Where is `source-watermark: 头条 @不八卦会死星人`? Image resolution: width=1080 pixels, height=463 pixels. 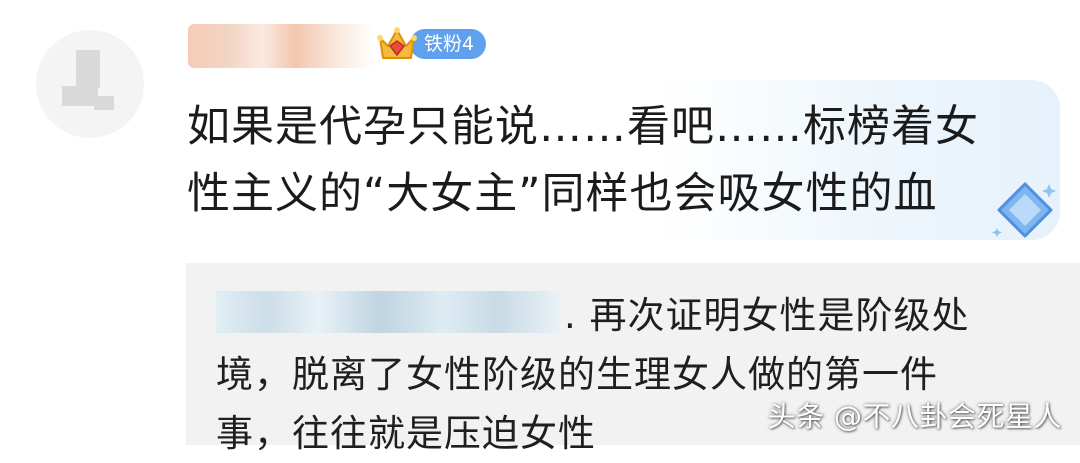
source-watermark: 头条 @不八卦会死星人 is located at coordinates (914, 416).